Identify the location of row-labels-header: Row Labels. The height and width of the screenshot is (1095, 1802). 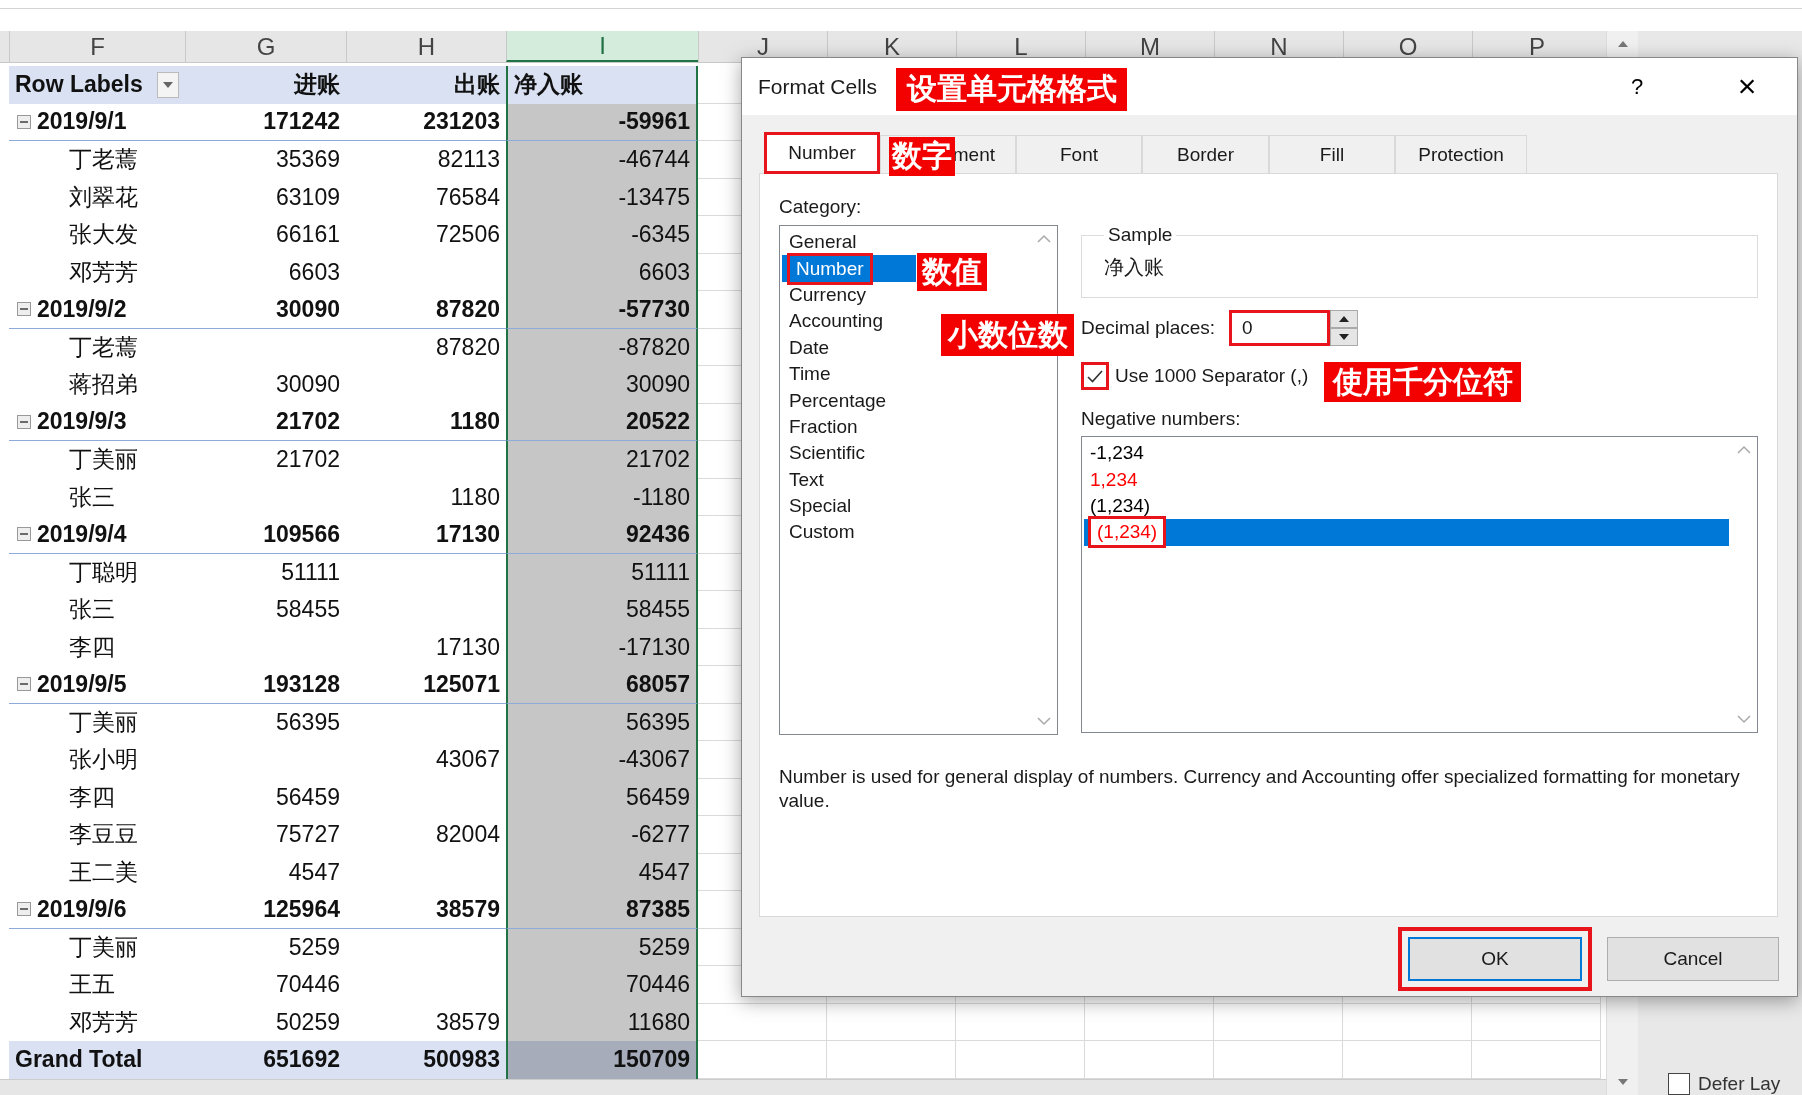
(79, 85).